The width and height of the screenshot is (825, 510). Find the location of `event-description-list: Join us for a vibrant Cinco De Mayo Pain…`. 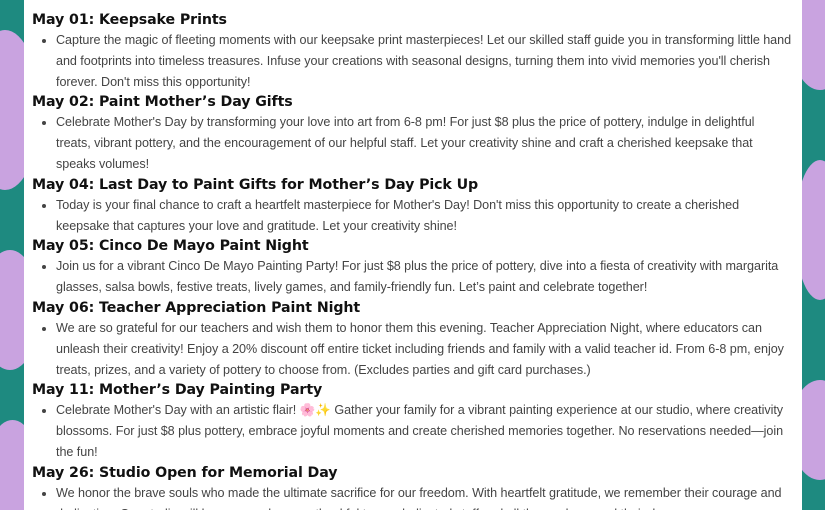

event-description-list: Join us for a vibrant Cinco De Mayo Pain… is located at coordinates (412, 277).